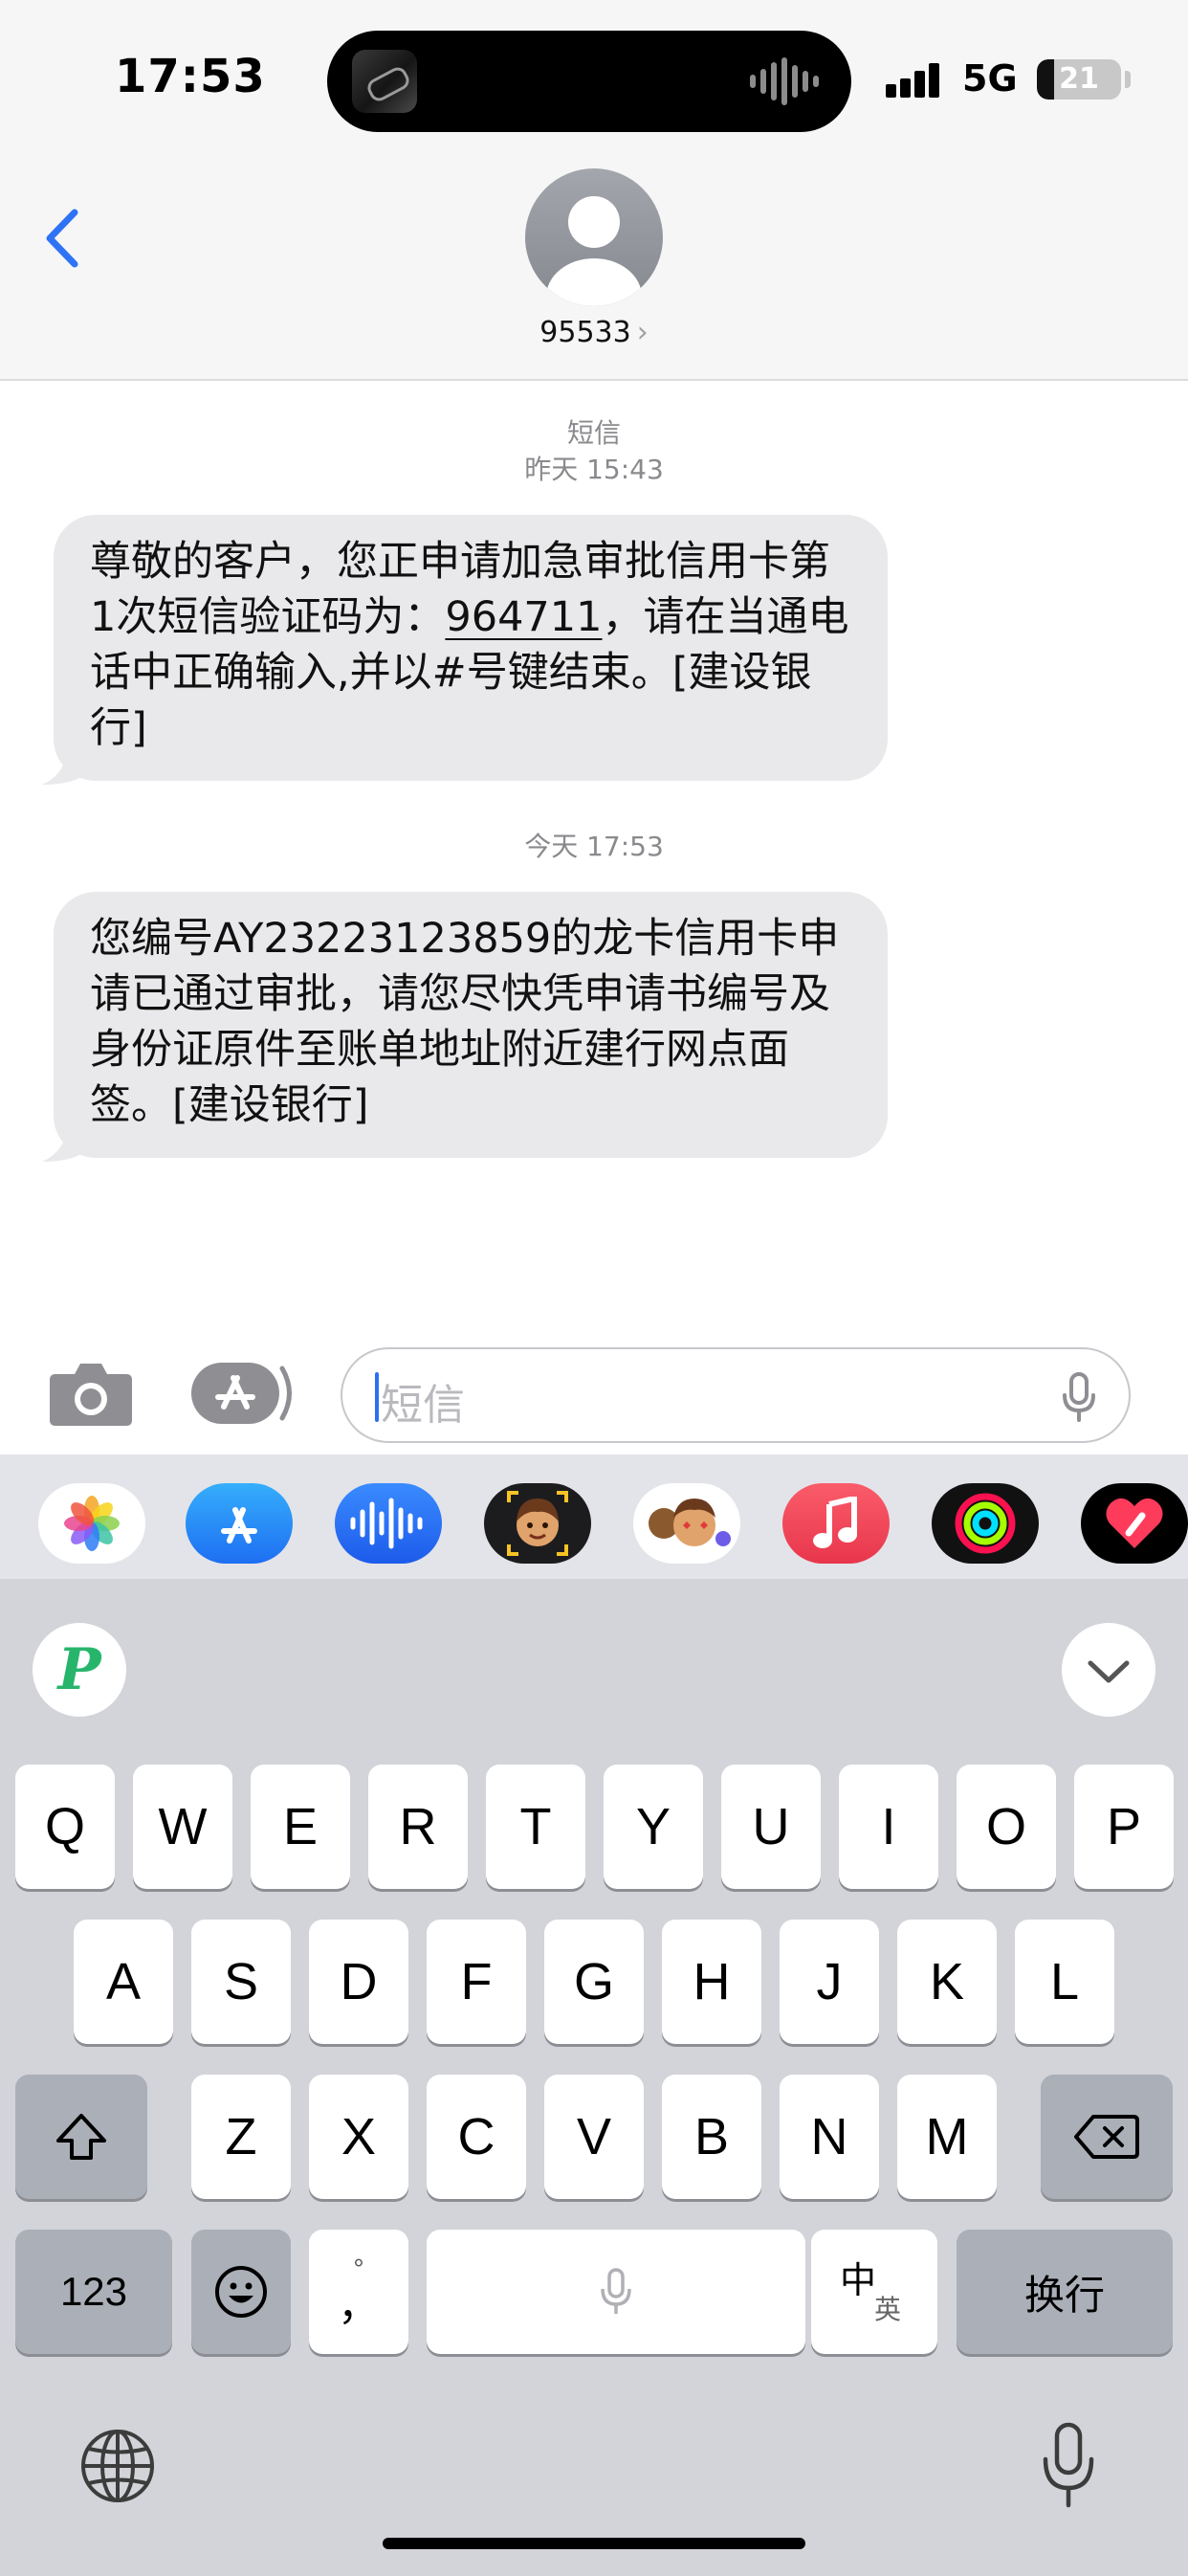  I want to click on key-b: B, so click(711, 2137).